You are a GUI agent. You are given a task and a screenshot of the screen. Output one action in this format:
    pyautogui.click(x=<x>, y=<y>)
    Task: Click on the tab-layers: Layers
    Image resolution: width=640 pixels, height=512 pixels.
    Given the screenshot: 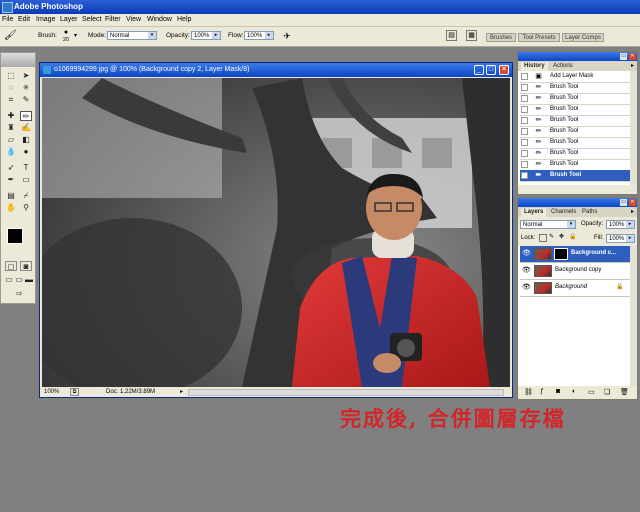 What is the action you would take?
    pyautogui.click(x=534, y=212)
    